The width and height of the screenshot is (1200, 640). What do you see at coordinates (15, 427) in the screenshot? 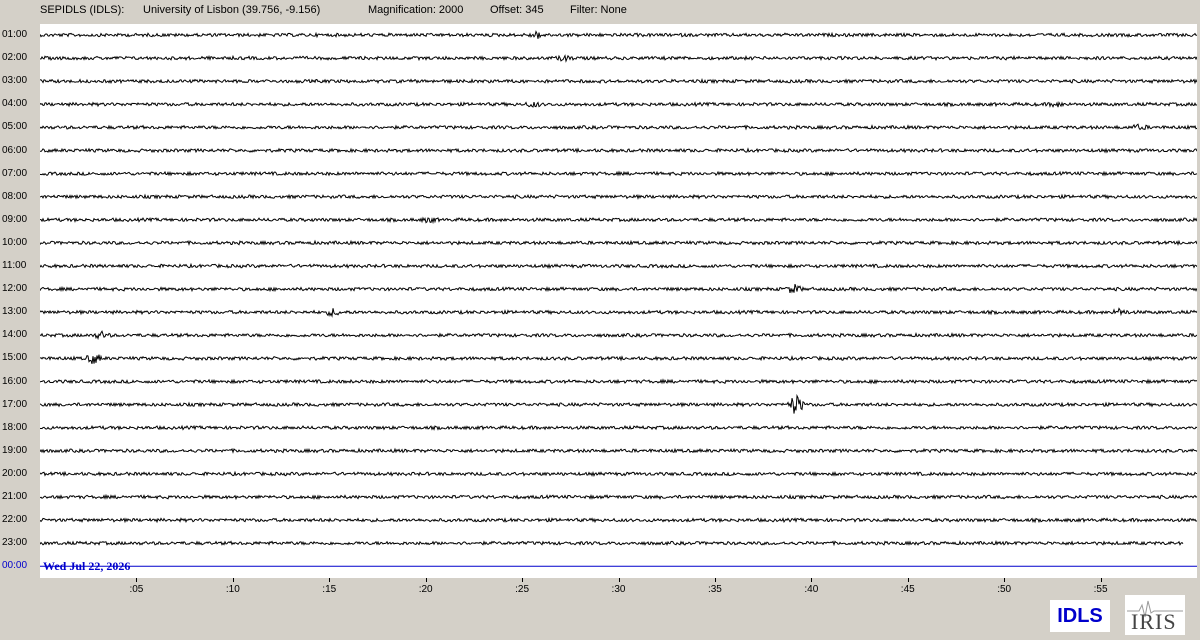
I see `hour-label: 18:00` at bounding box center [15, 427].